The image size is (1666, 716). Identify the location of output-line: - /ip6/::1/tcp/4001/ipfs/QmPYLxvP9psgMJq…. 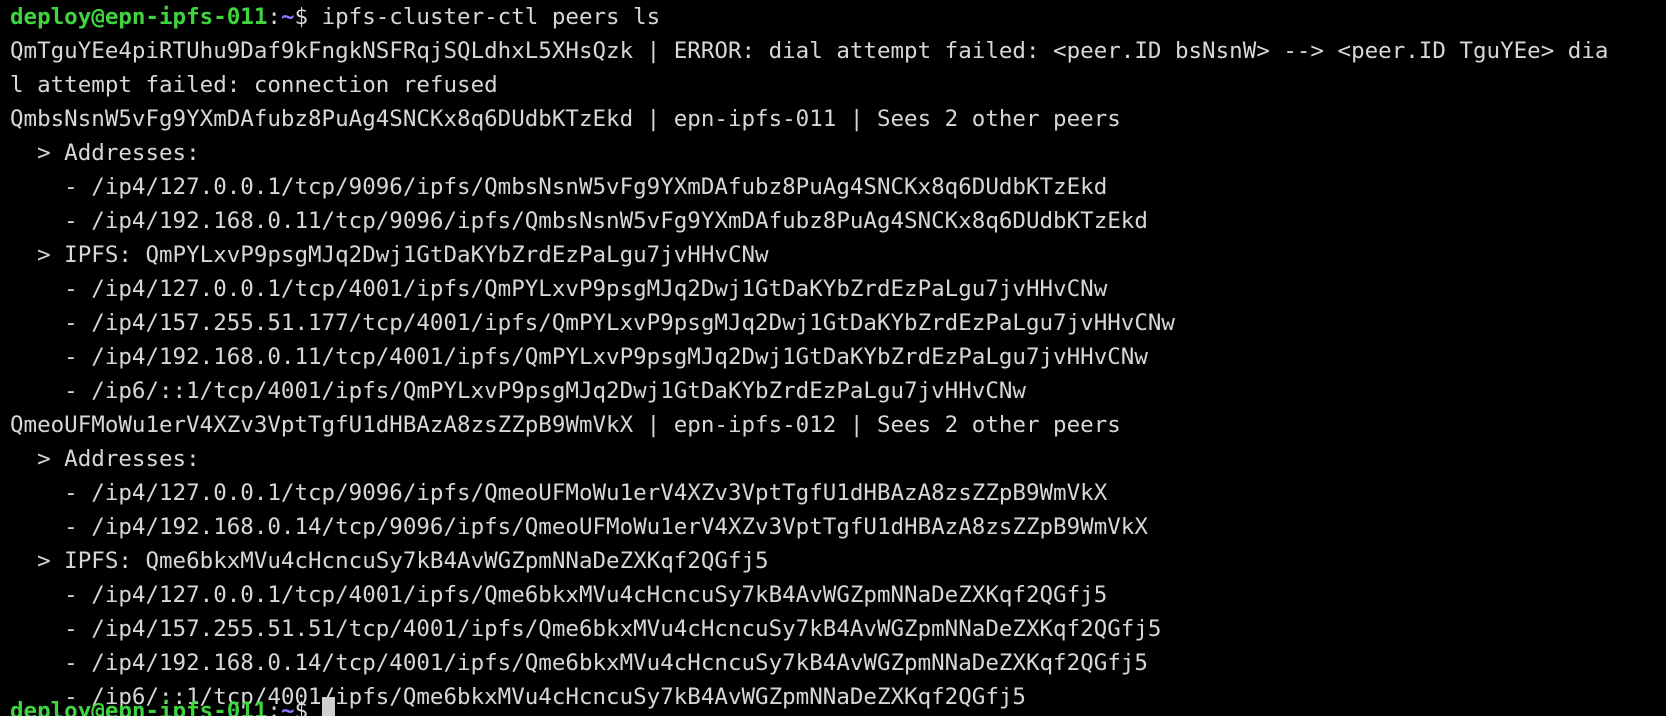
(518, 391).